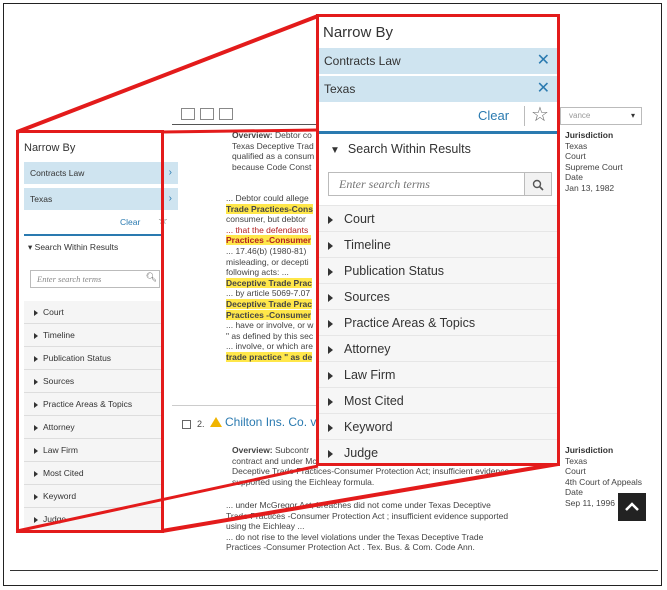 This screenshot has height=590, width=667. I want to click on snippet: trade practice " as de, so click(269, 356).